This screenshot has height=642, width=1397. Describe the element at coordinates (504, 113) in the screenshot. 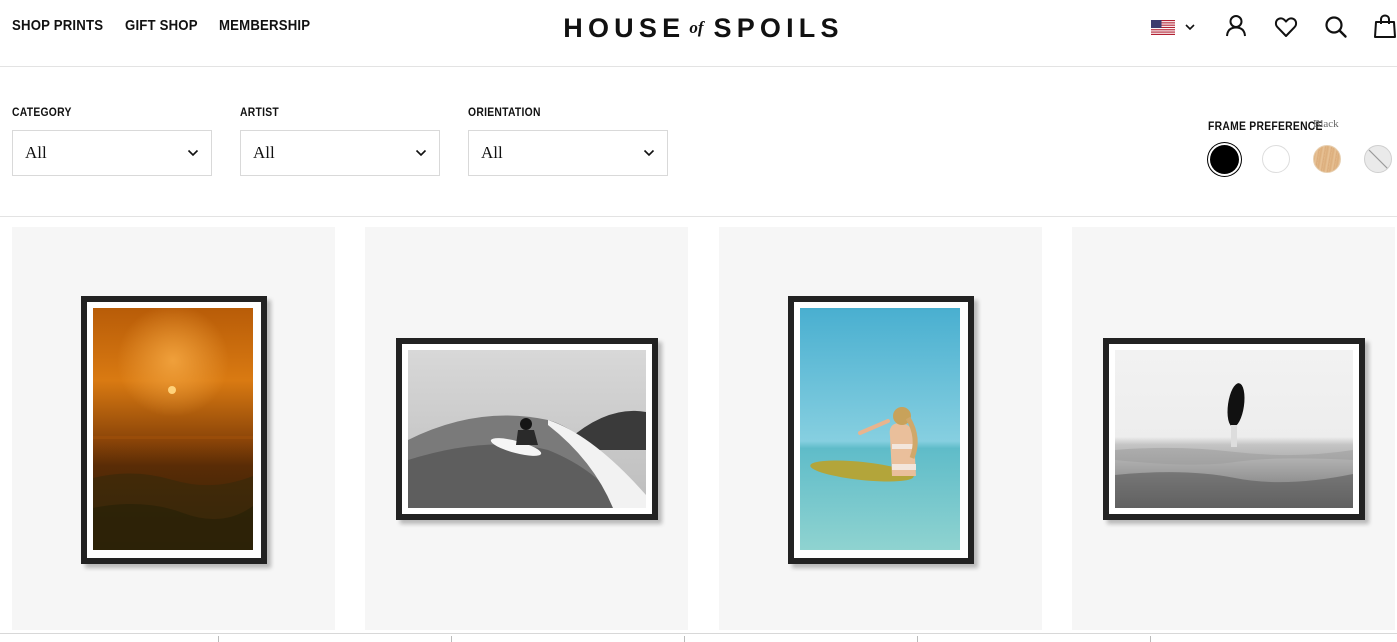

I see `orientation-label: ORIENTATION` at that location.